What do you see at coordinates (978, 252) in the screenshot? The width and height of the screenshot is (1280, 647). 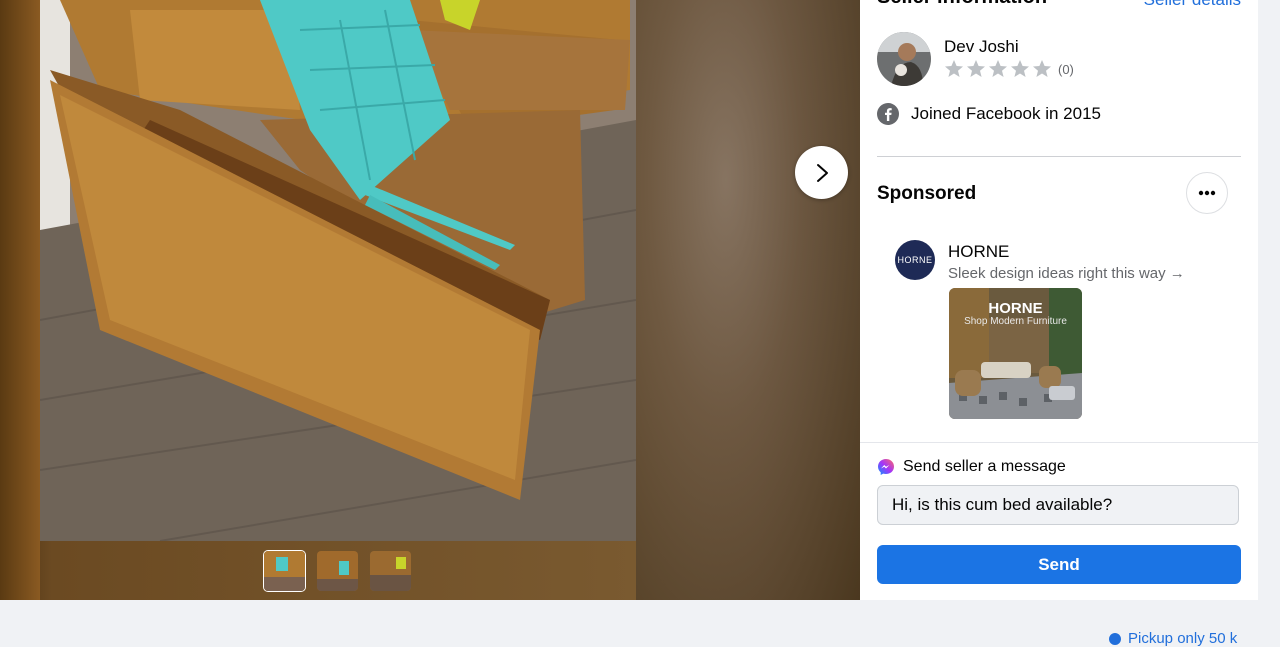 I see `advertiser-name: HORNE` at bounding box center [978, 252].